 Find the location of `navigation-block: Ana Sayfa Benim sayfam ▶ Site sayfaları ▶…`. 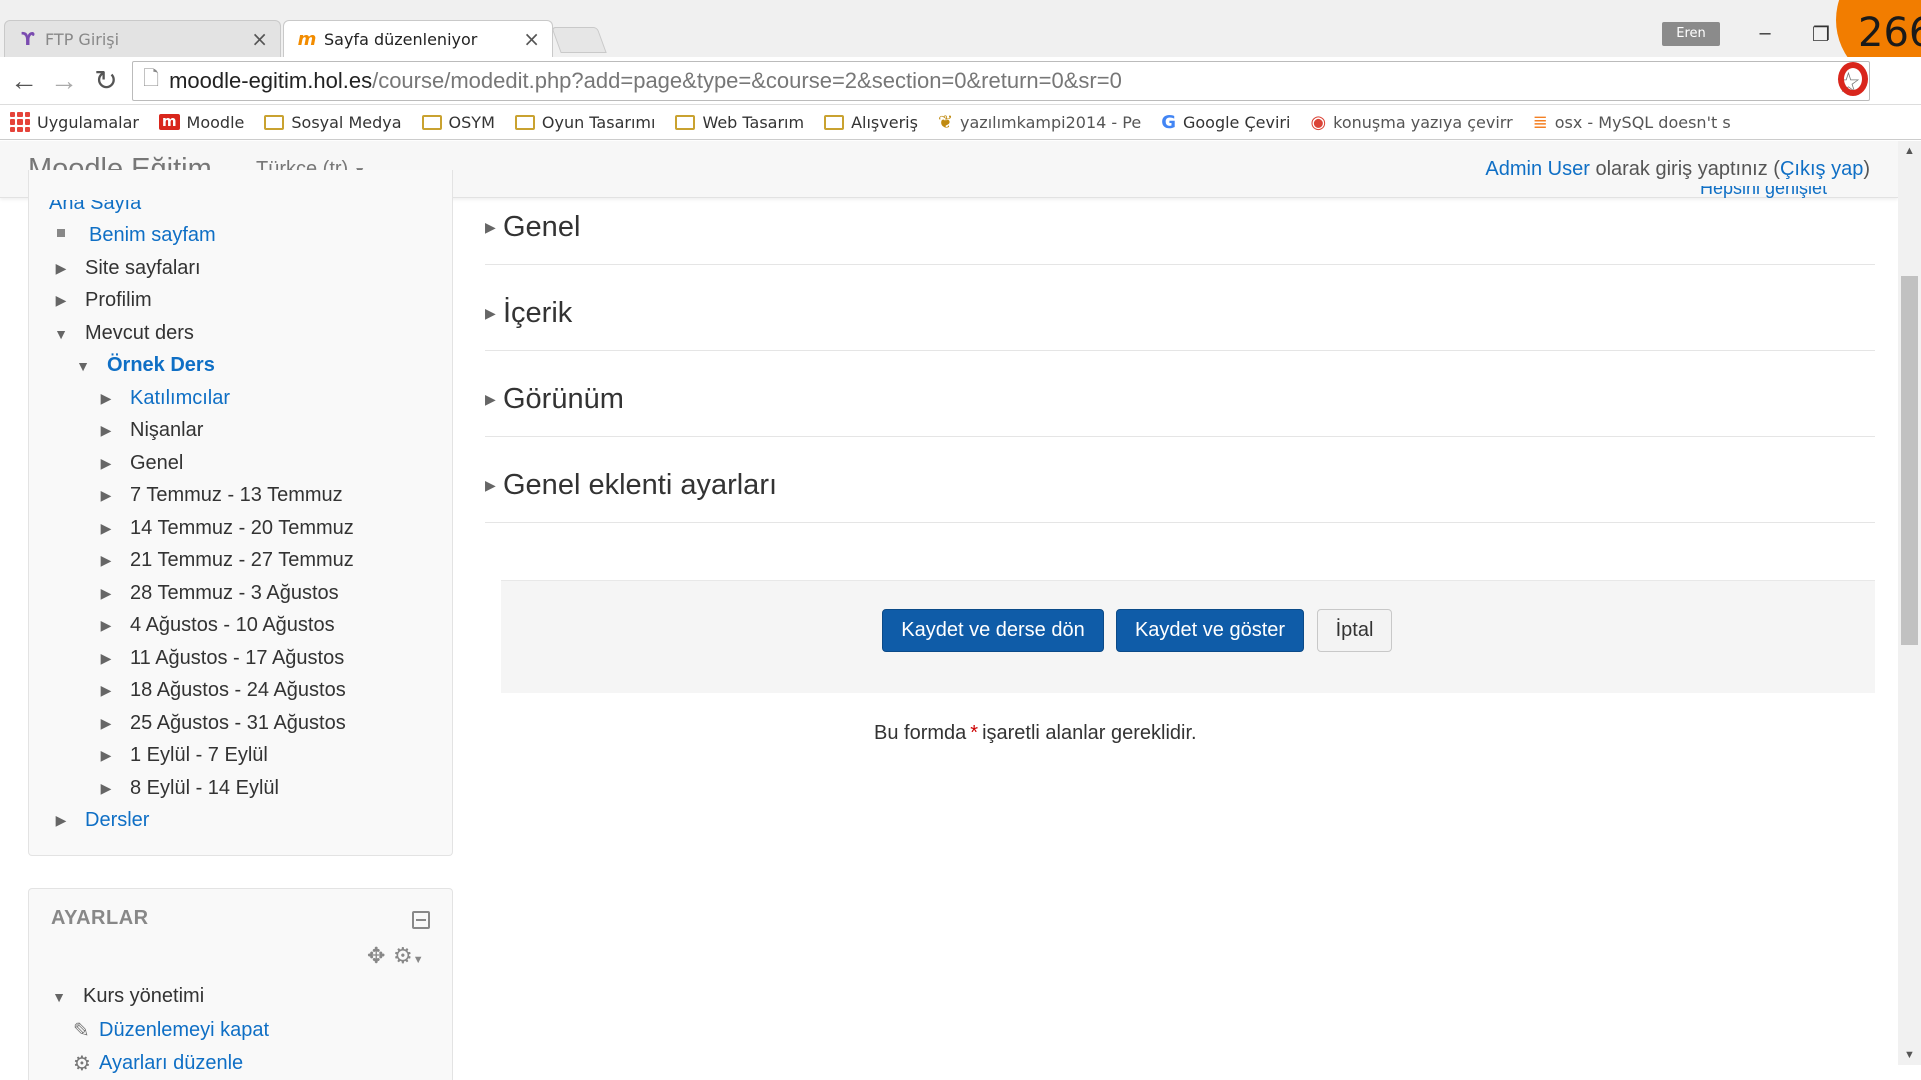

navigation-block: Ana Sayfa Benim sayfam ▶ Site sayfaları ▶… is located at coordinates (240, 513).